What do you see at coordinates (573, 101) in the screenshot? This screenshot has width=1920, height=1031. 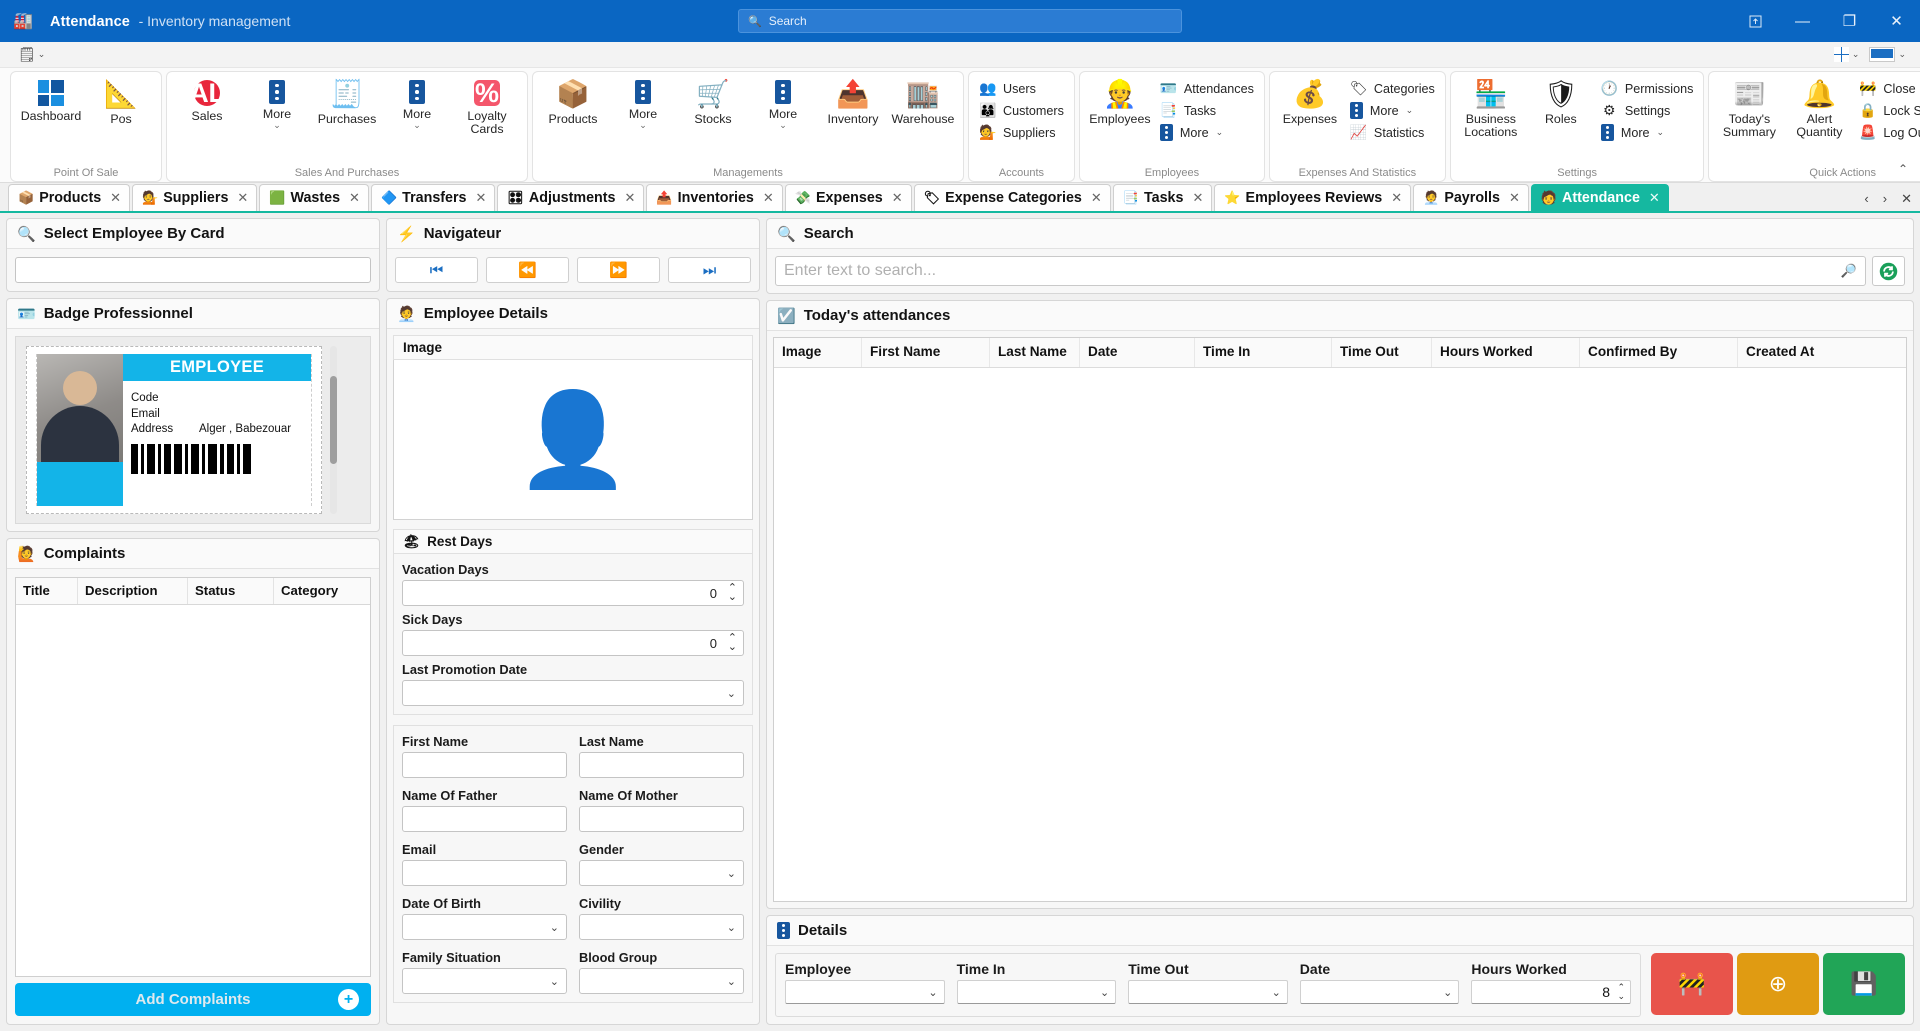 I see `ribbon-button-products: 📦 Products` at bounding box center [573, 101].